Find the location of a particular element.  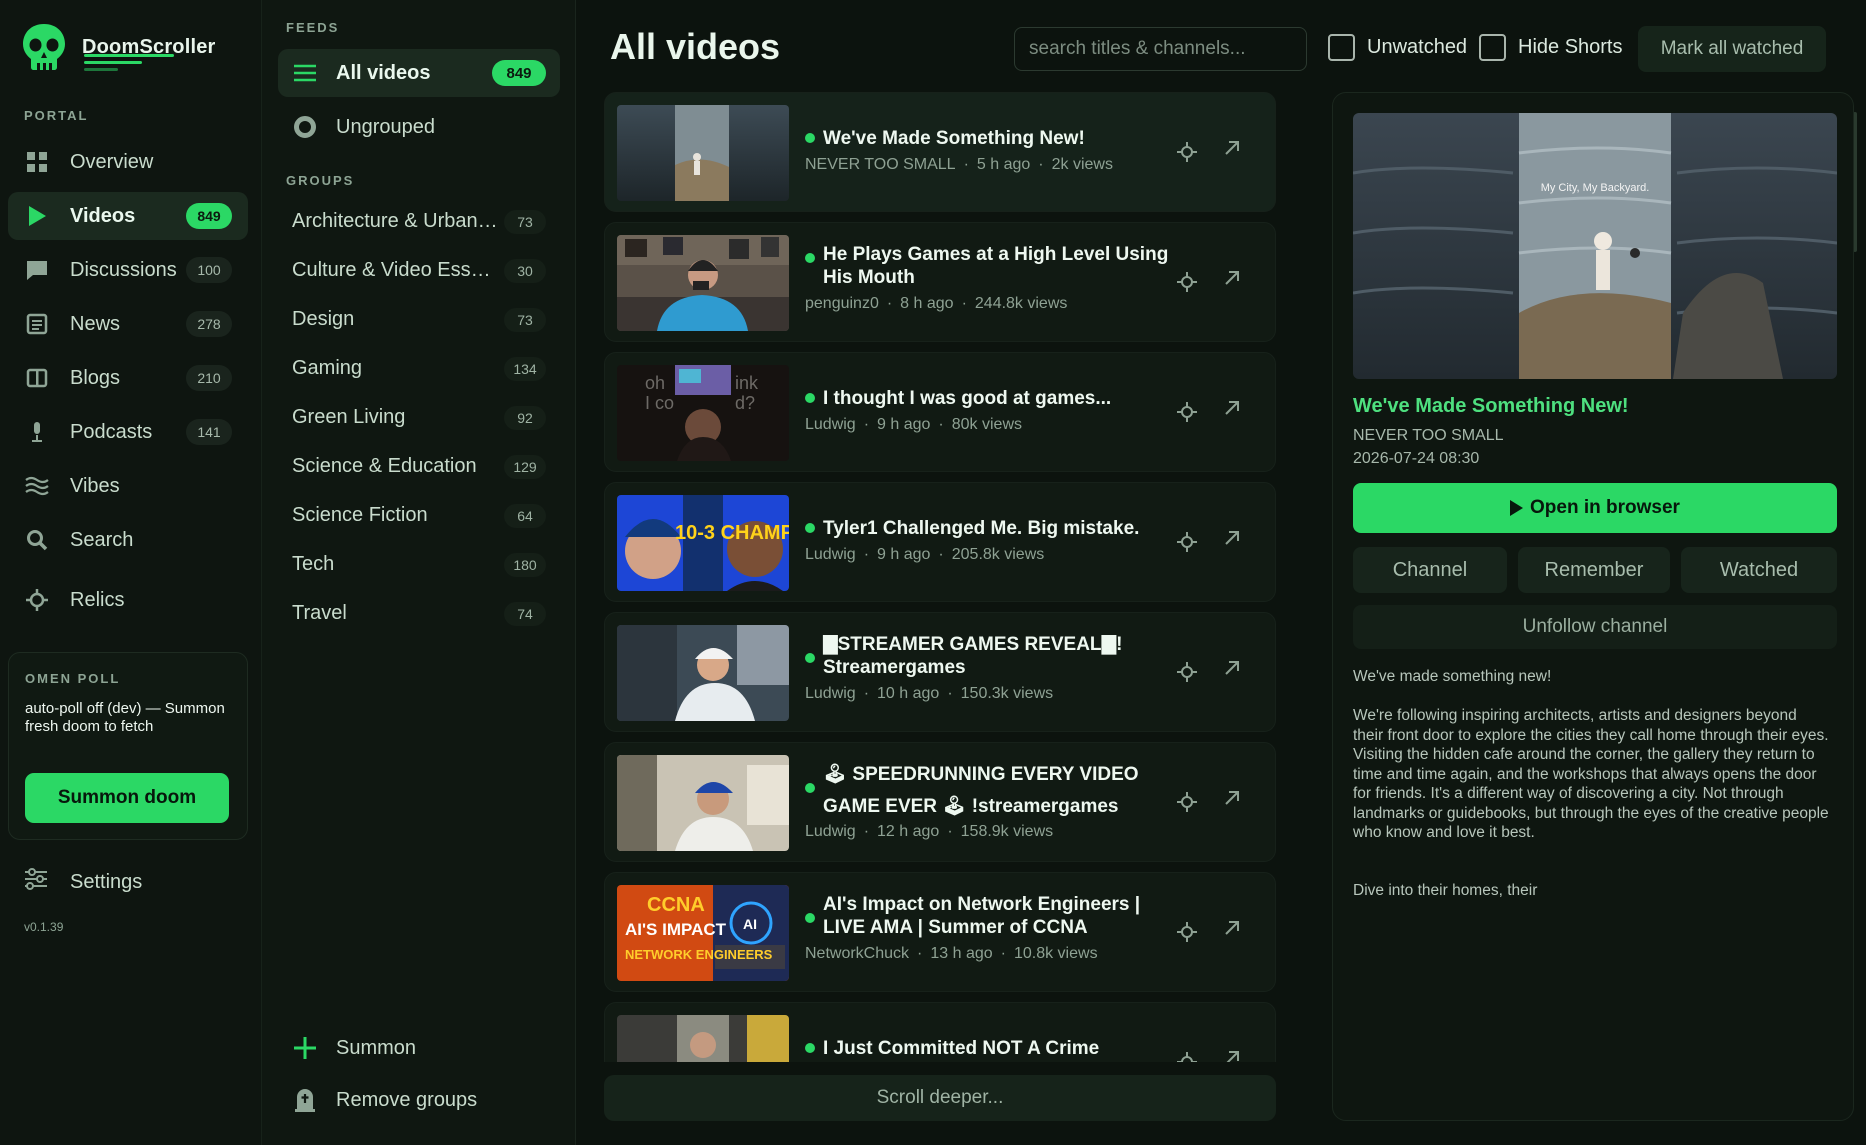

group-item: Travel 74 is located at coordinates (419, 613).